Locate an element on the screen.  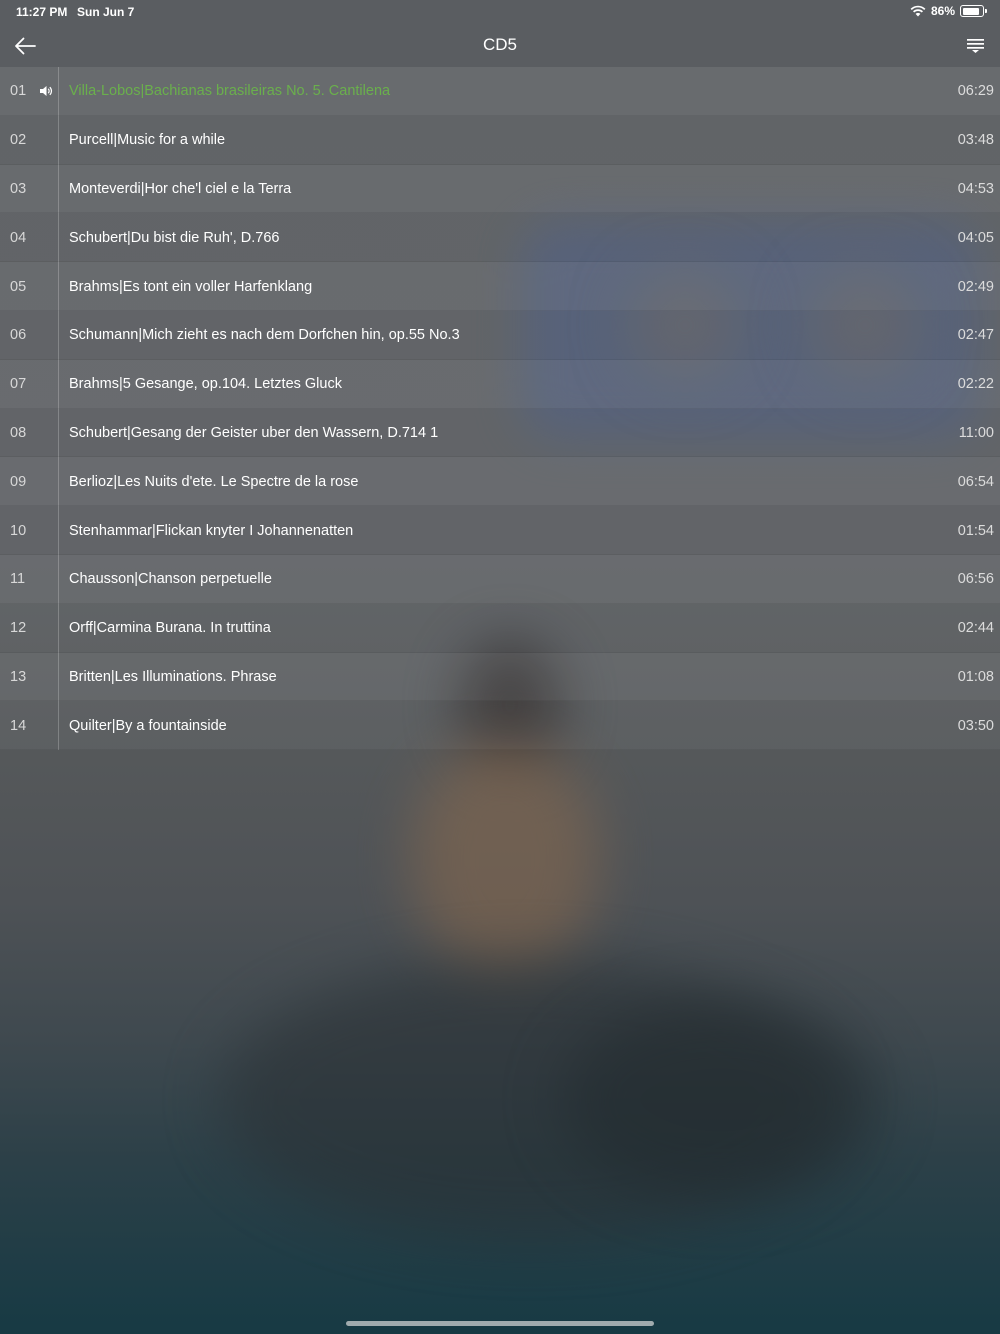
battery-icon is located at coordinates (973, 11).